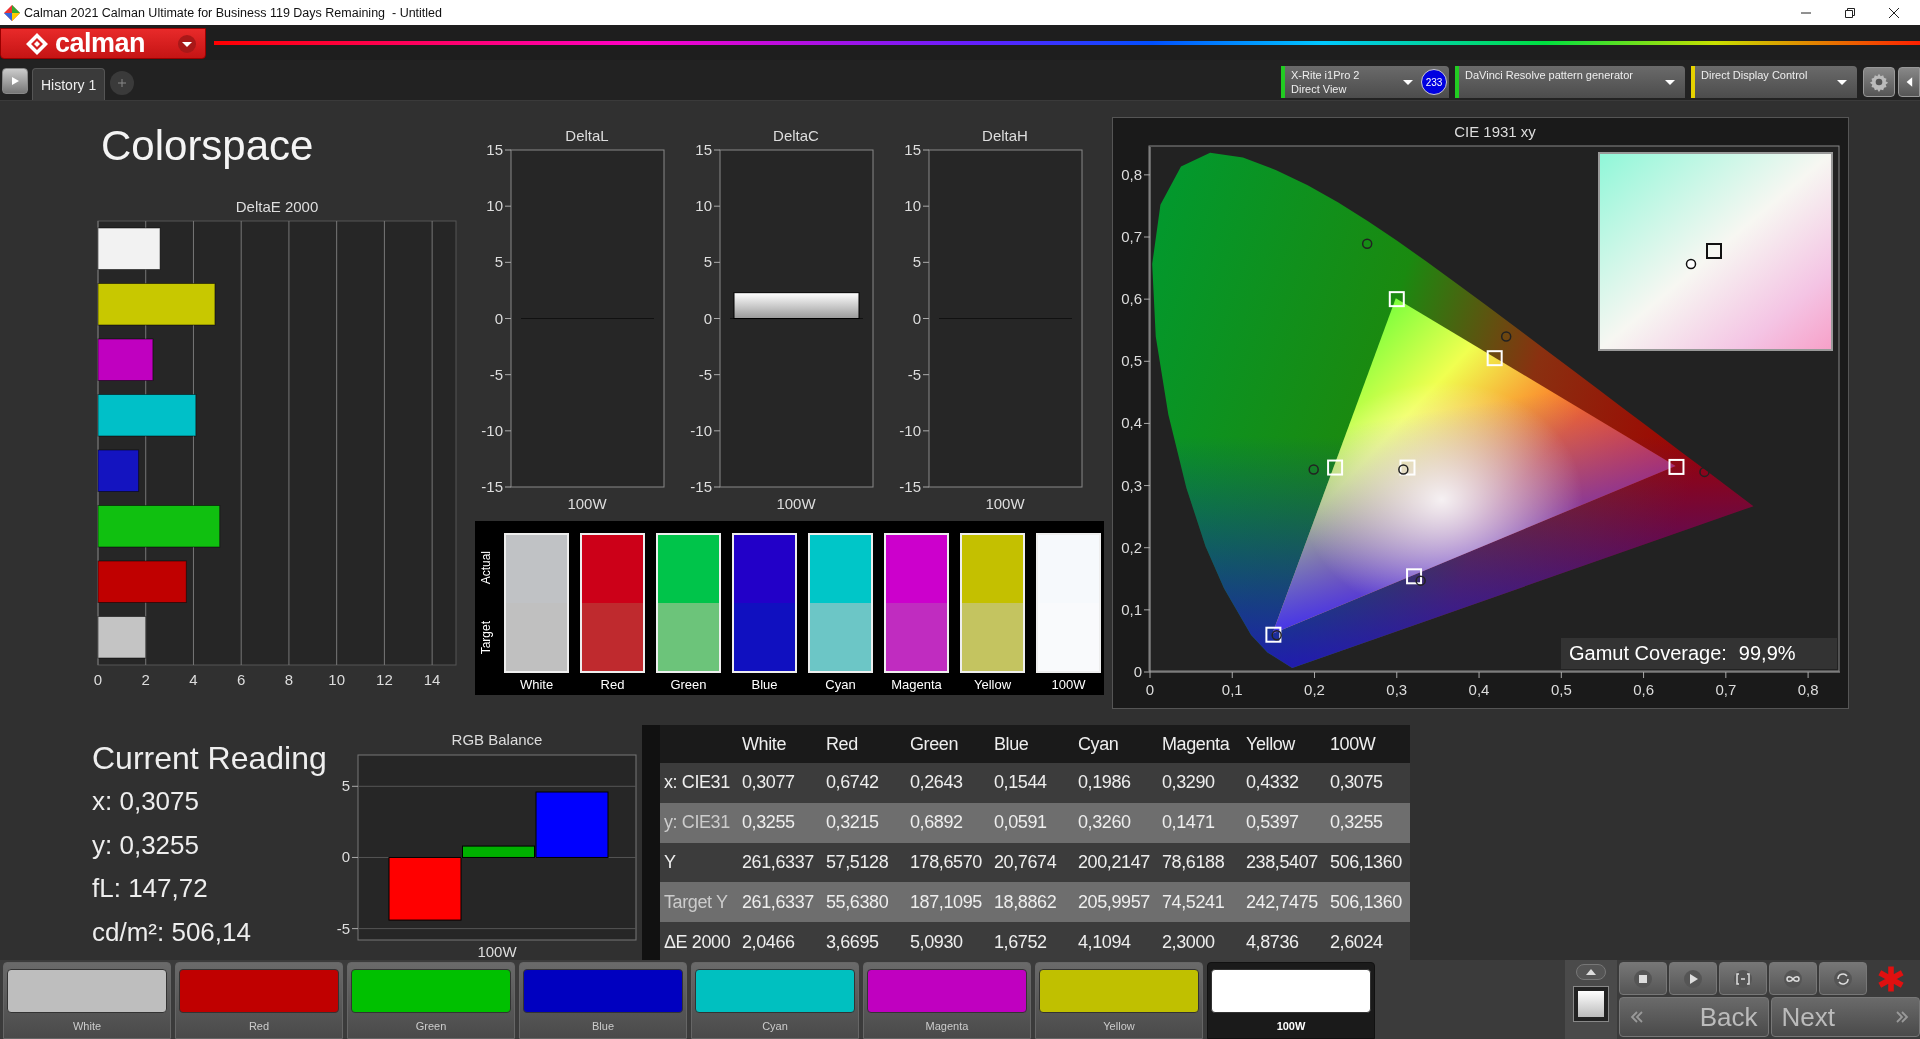 This screenshot has height=1039, width=1920. I want to click on infinity-icon, so click(1793, 978).